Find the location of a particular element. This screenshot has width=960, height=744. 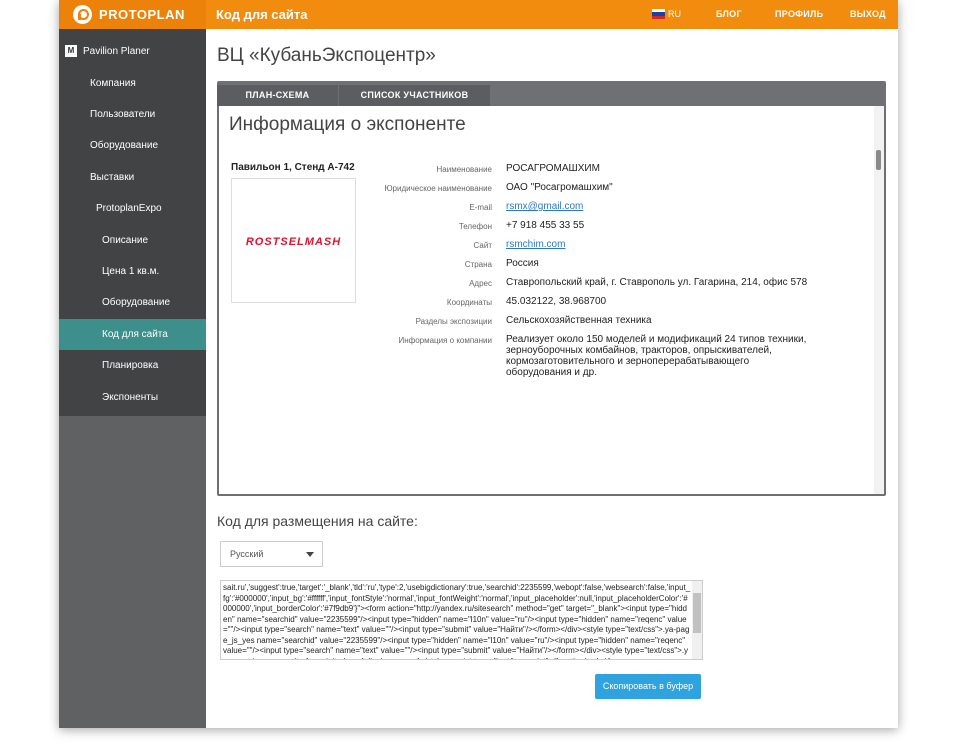

sidebar-item-price: Цена 1 кв.м. is located at coordinates (132, 271).